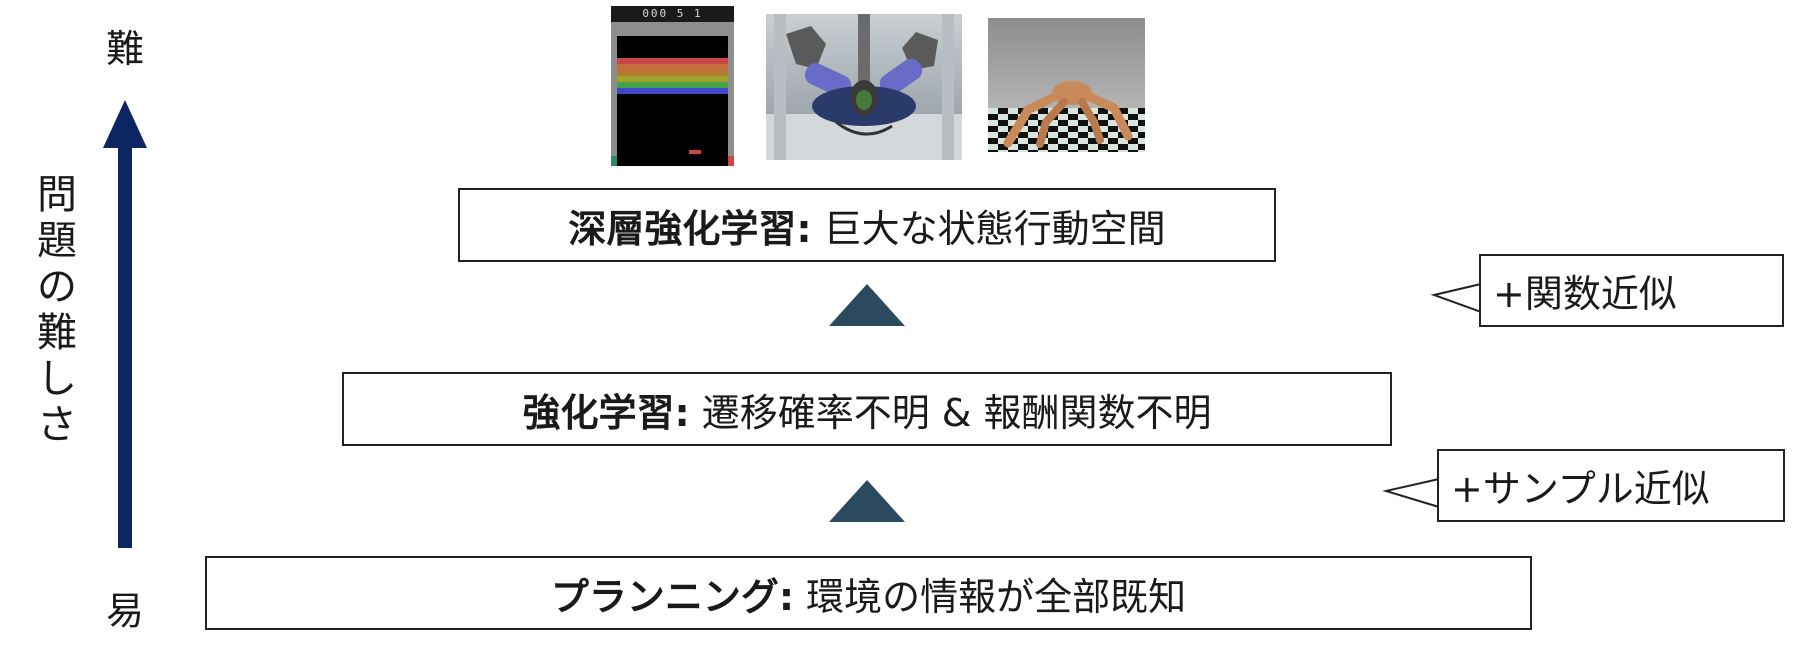 Image resolution: width=1800 pixels, height=648 pixels. Describe the element at coordinates (996, 596) in the screenshot. I see `level-description: 環境の情報が全部既知` at that location.